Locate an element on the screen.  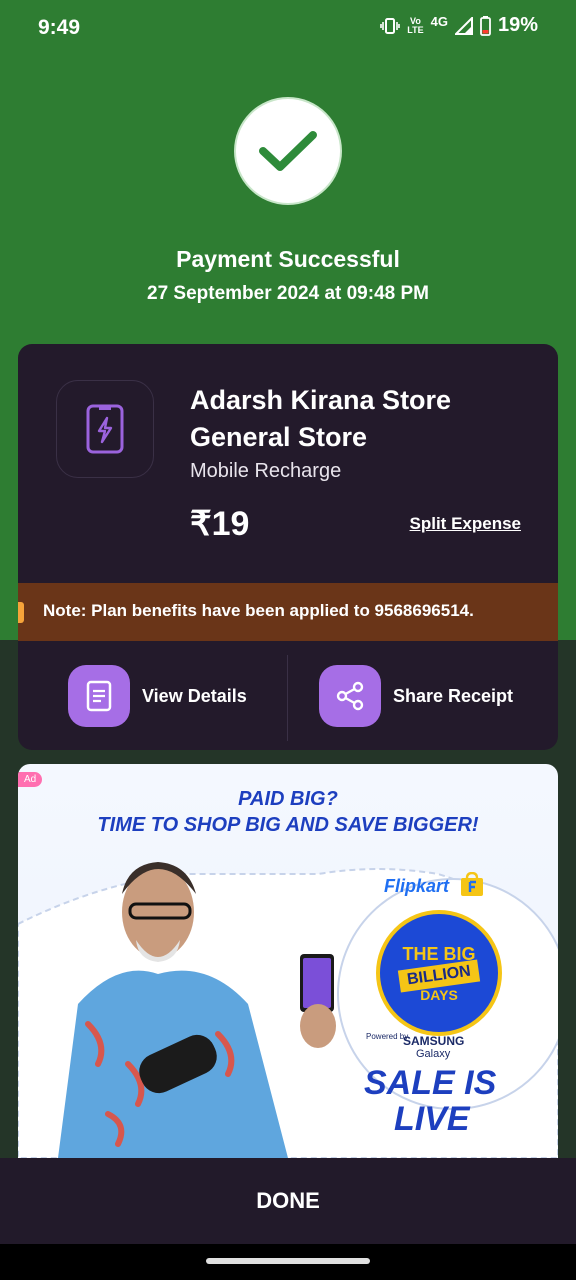
view-details-label: View Details is located at coordinates (194, 695).